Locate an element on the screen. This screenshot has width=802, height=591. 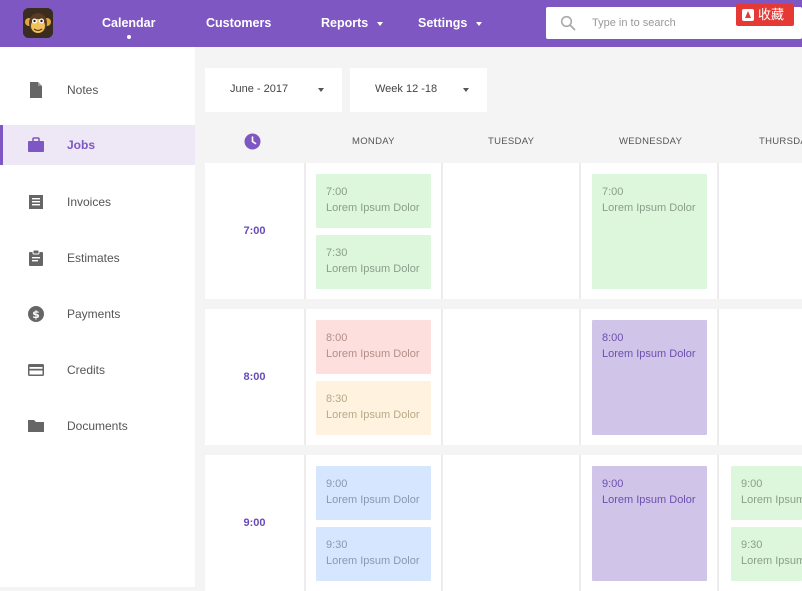
sidebar-item-label: Documents is located at coordinates (97, 426).